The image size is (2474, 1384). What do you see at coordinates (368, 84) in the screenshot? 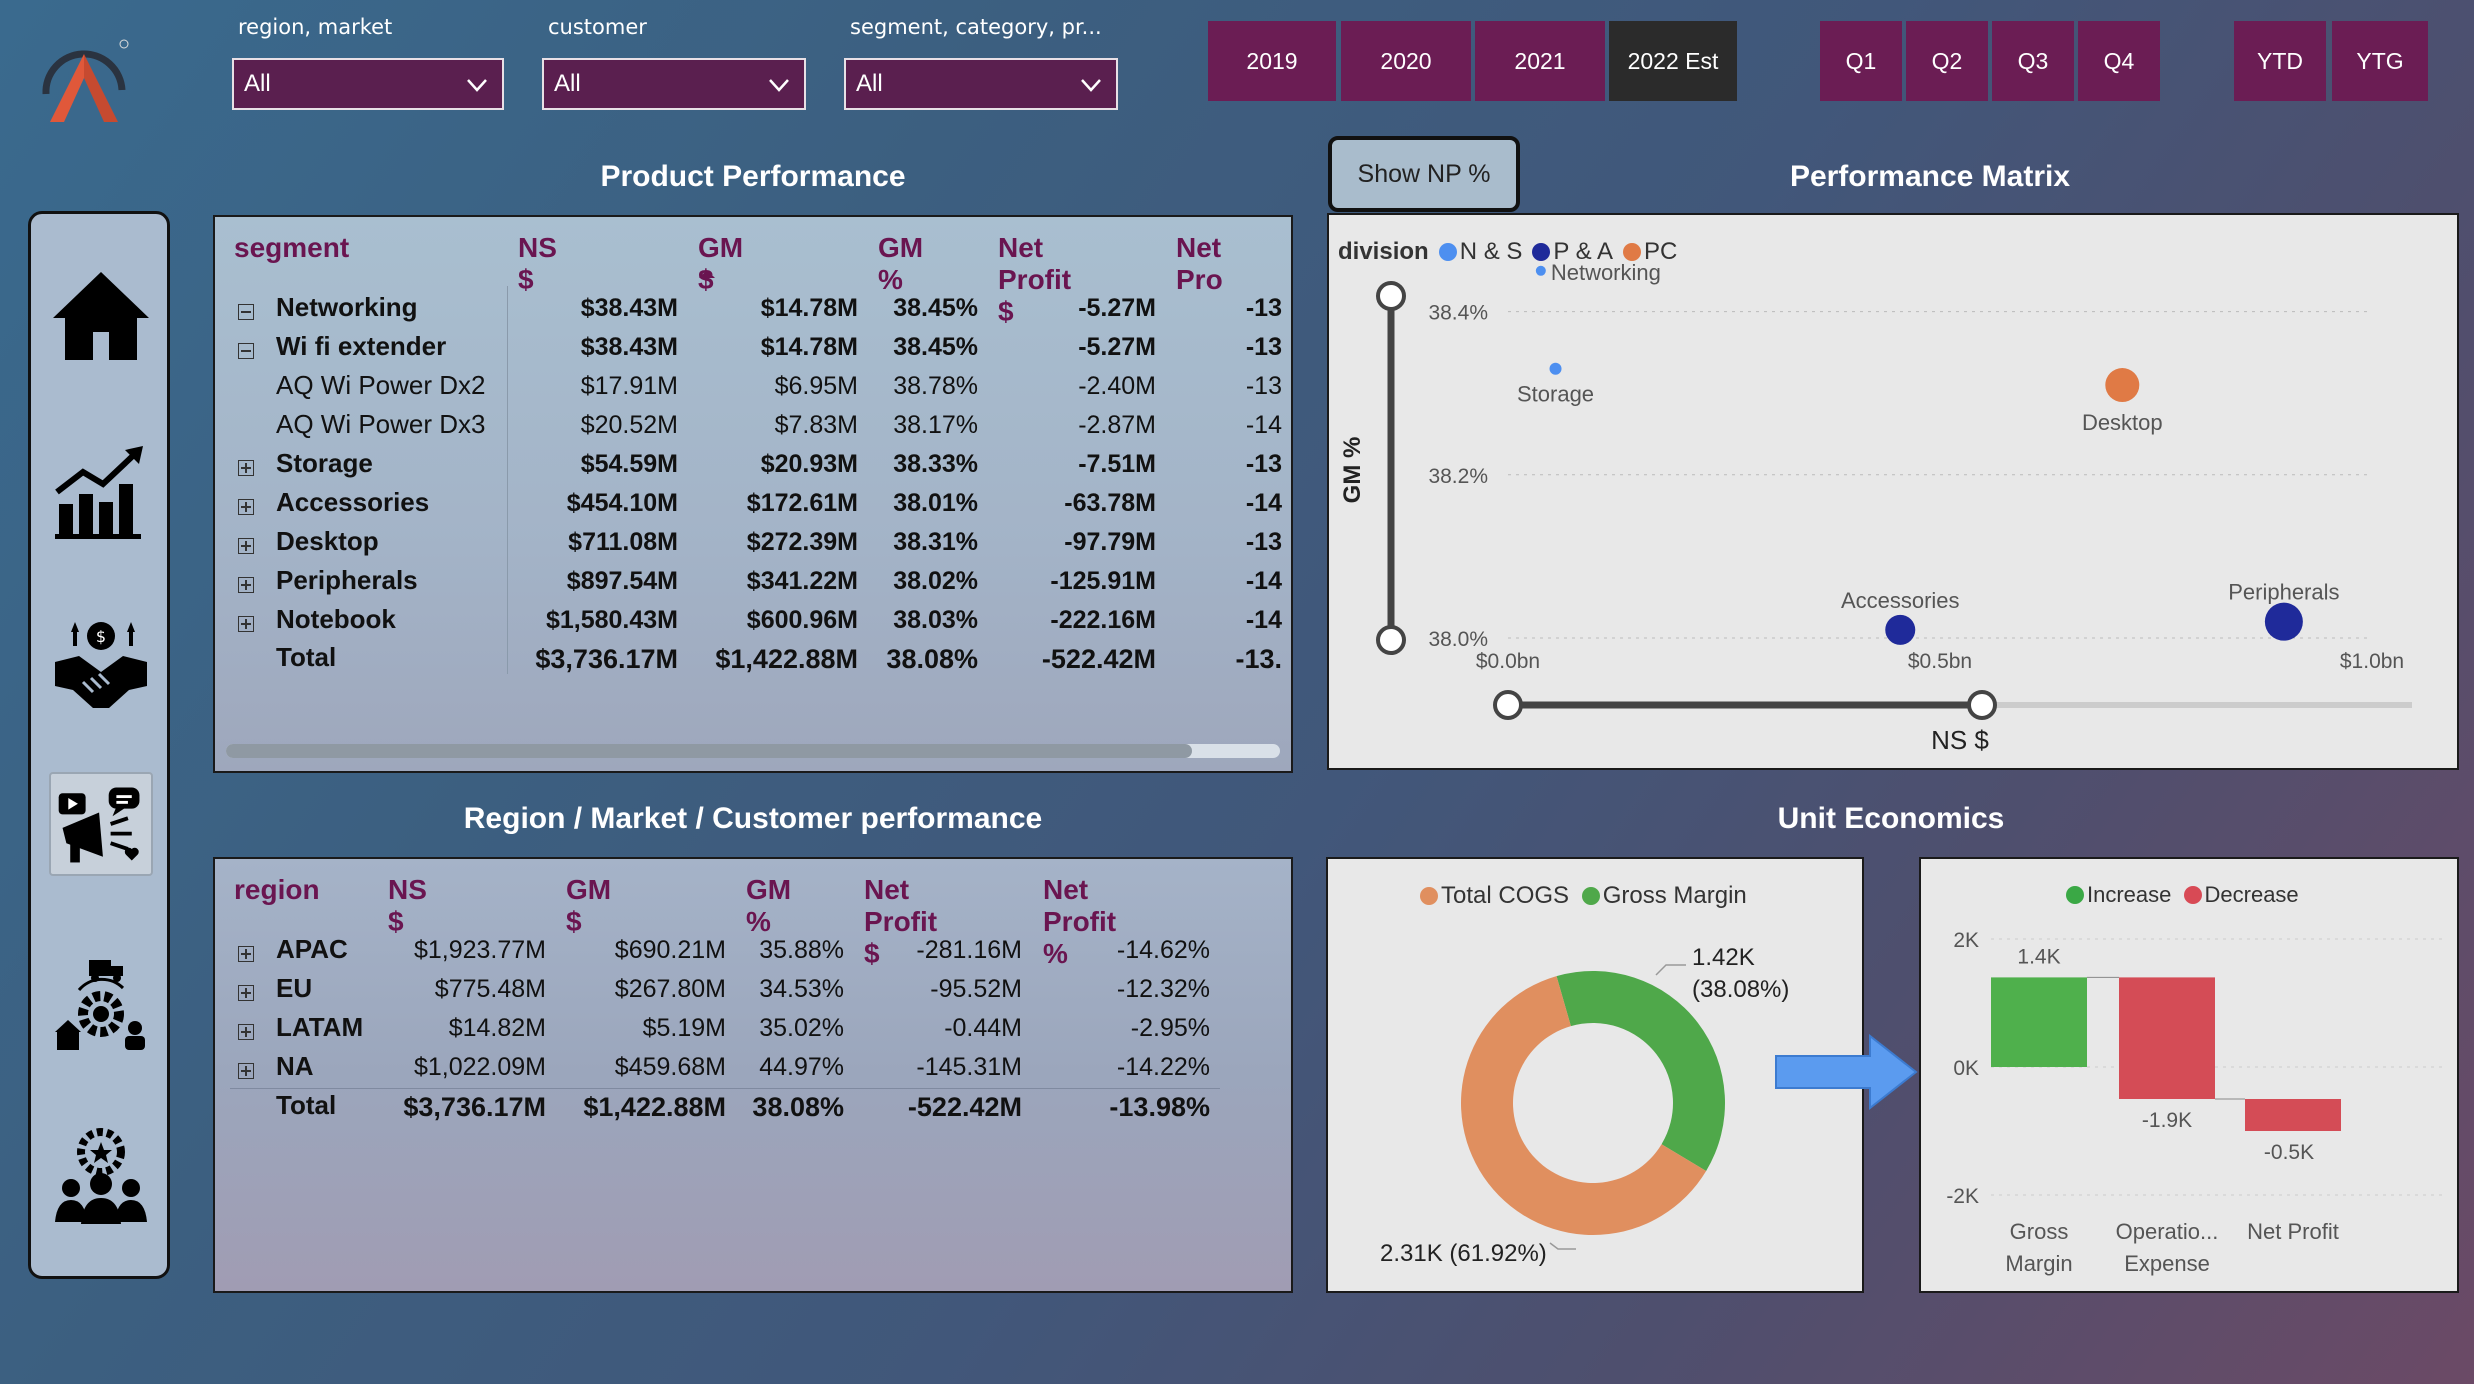
I see `region-market-dropdown: All` at bounding box center [368, 84].